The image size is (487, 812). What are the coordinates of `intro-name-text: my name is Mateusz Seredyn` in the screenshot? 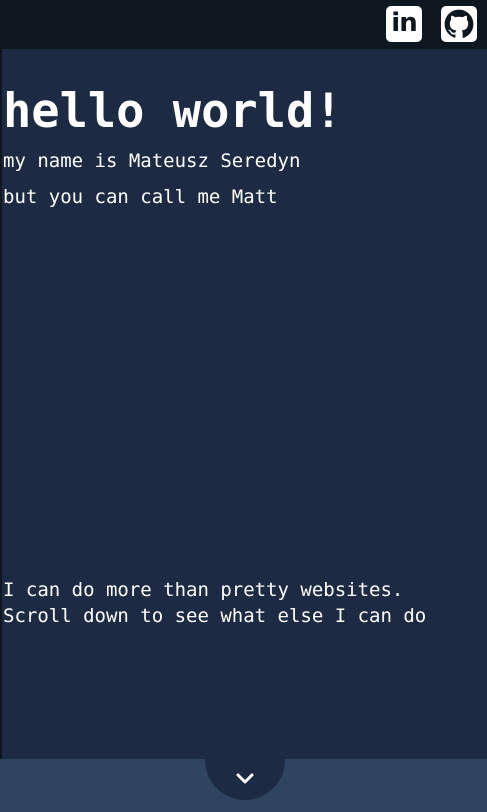 It's located at (152, 161).